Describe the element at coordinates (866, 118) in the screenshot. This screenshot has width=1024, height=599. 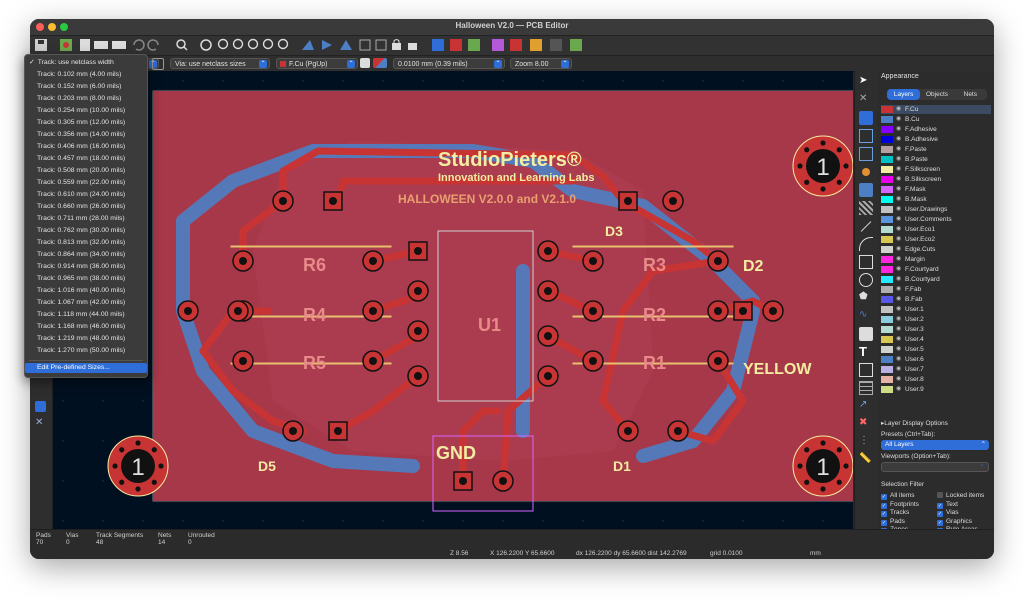
I see `highlight-net-tool-icon` at that location.